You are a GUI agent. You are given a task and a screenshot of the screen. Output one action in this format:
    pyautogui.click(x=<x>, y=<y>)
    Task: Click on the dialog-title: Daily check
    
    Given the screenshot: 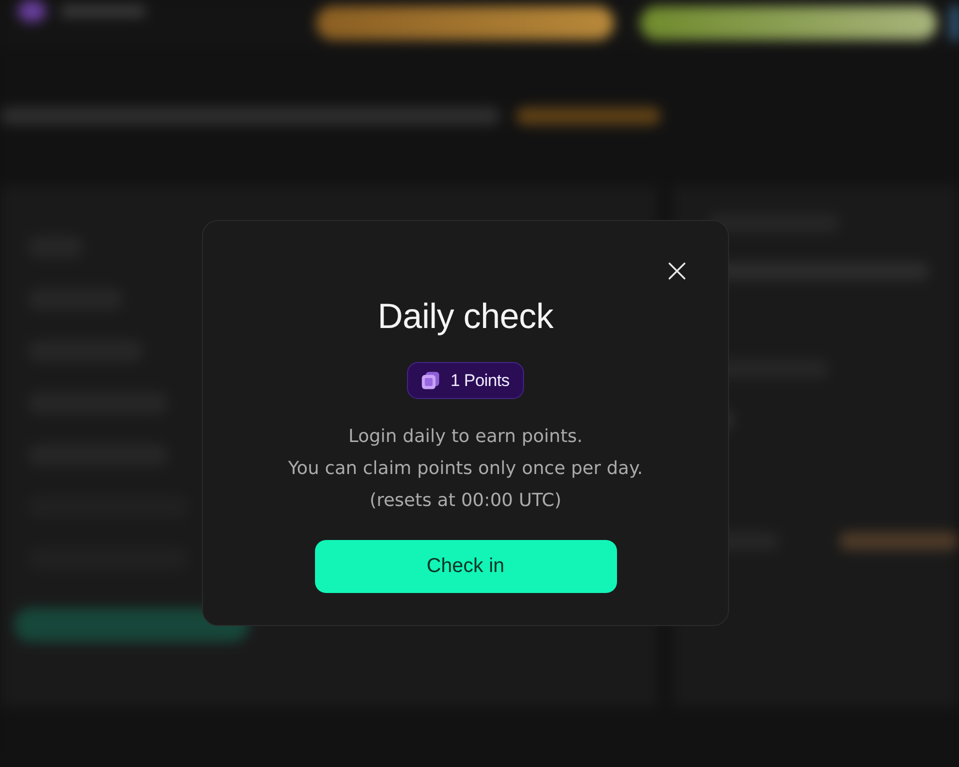 What is the action you would take?
    pyautogui.click(x=466, y=317)
    